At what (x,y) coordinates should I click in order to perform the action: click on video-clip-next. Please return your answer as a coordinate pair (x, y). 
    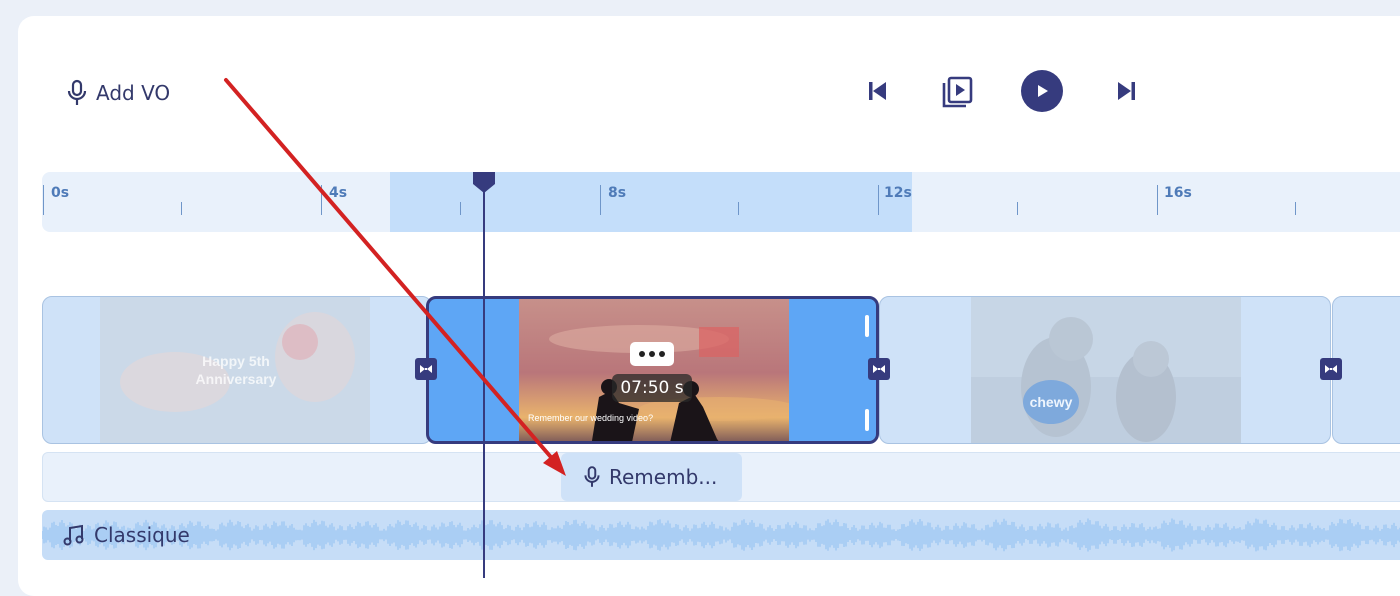
    Looking at the image, I should click on (1366, 370).